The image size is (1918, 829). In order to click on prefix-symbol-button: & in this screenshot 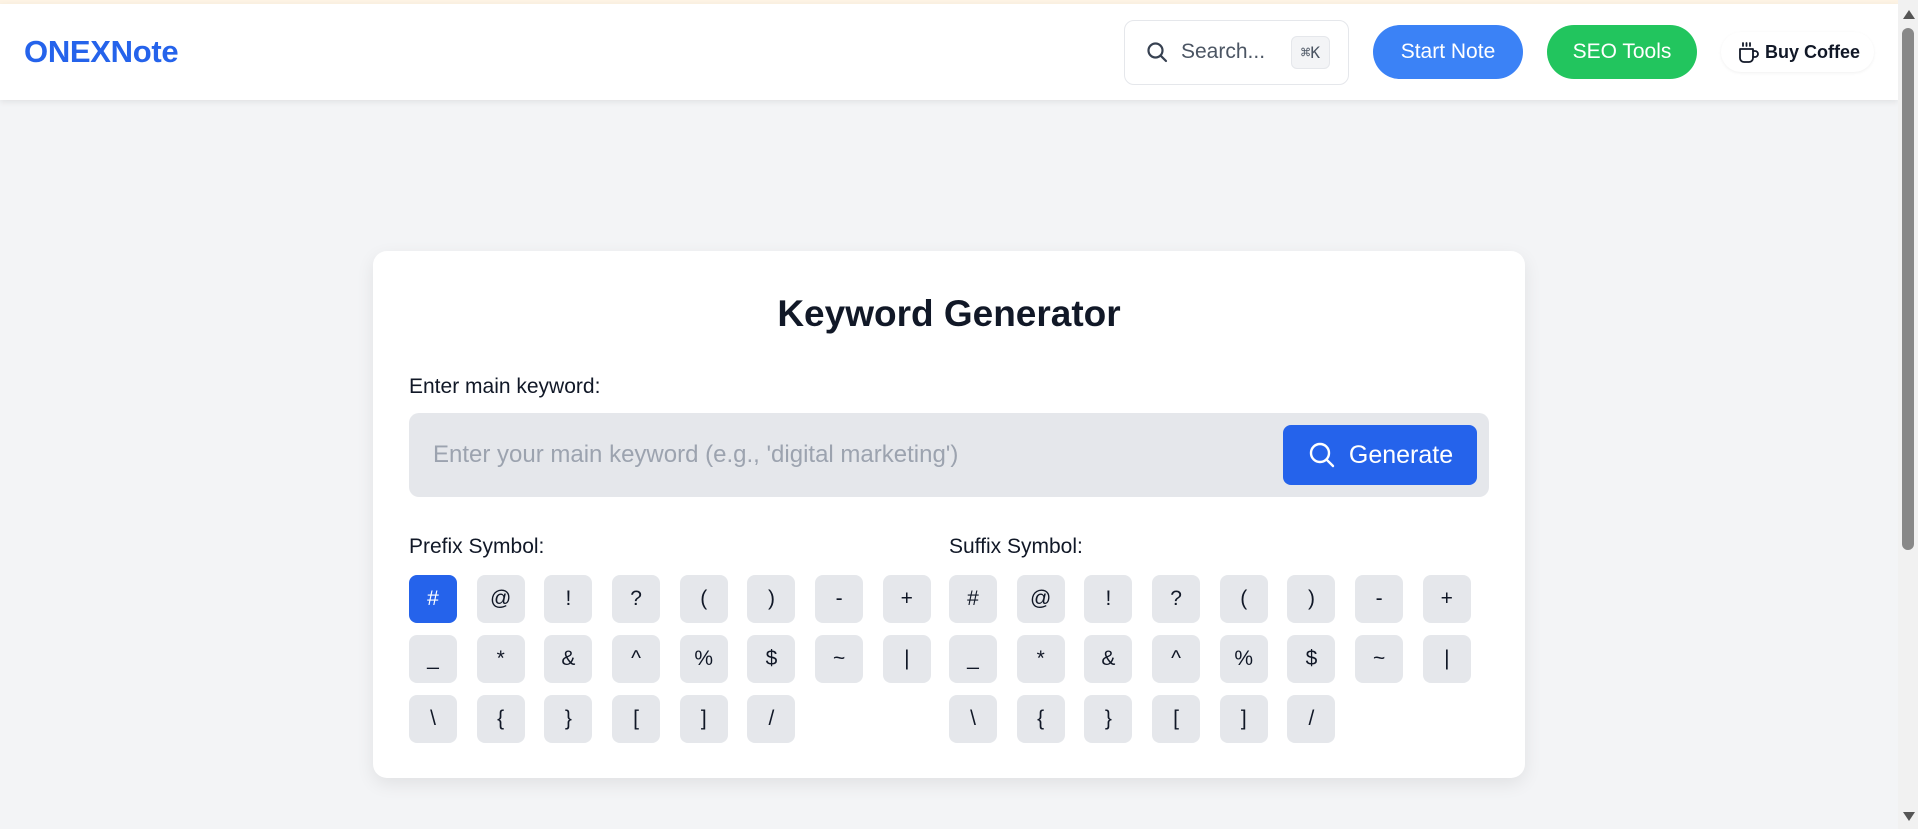, I will do `click(568, 659)`.